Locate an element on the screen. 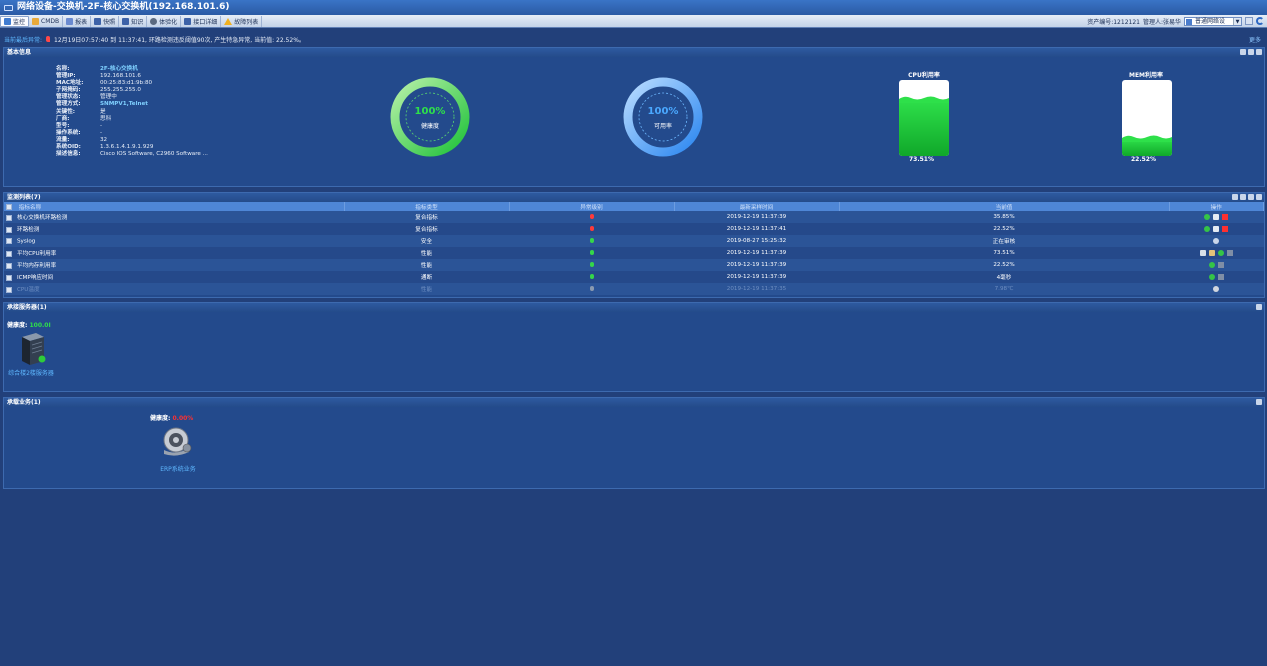 This screenshot has height=666, width=1267. info-row: 厂商: 思科 is located at coordinates (132, 119).